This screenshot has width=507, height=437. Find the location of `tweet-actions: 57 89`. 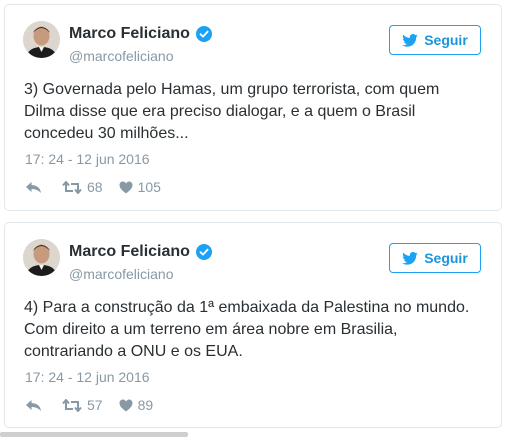

tweet-actions: 57 89 is located at coordinates (89, 405).